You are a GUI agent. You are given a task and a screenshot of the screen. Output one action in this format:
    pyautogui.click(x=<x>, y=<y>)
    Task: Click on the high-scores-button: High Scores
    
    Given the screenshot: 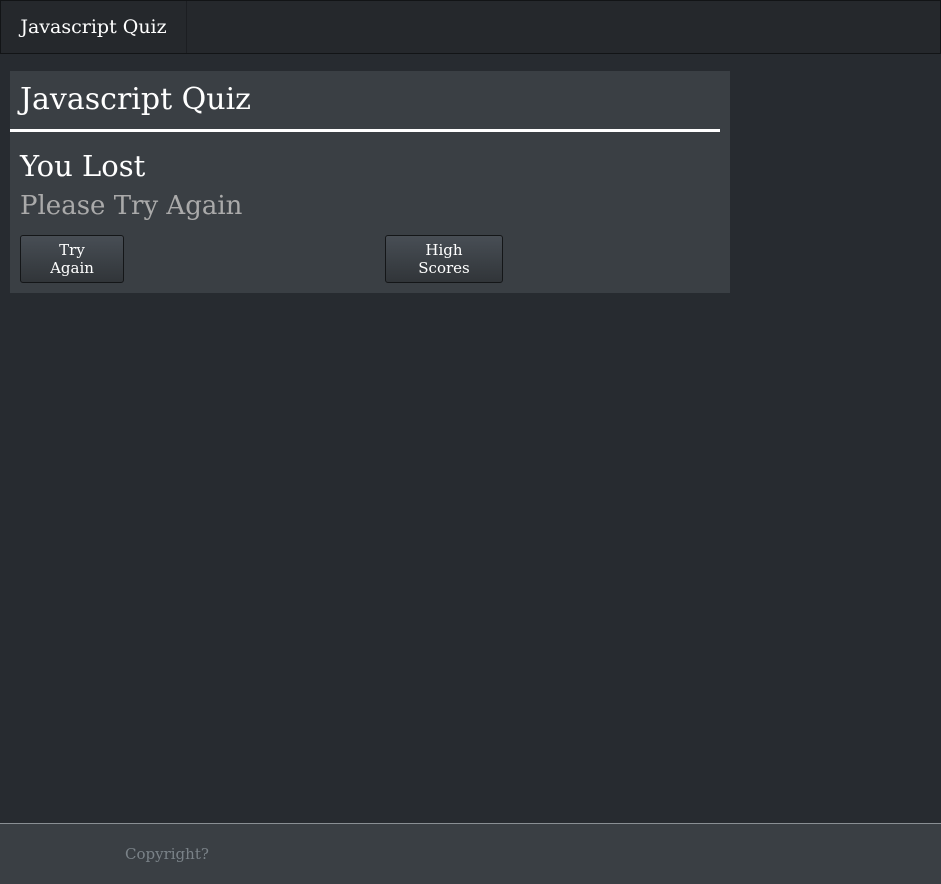 What is the action you would take?
    pyautogui.click(x=444, y=259)
    